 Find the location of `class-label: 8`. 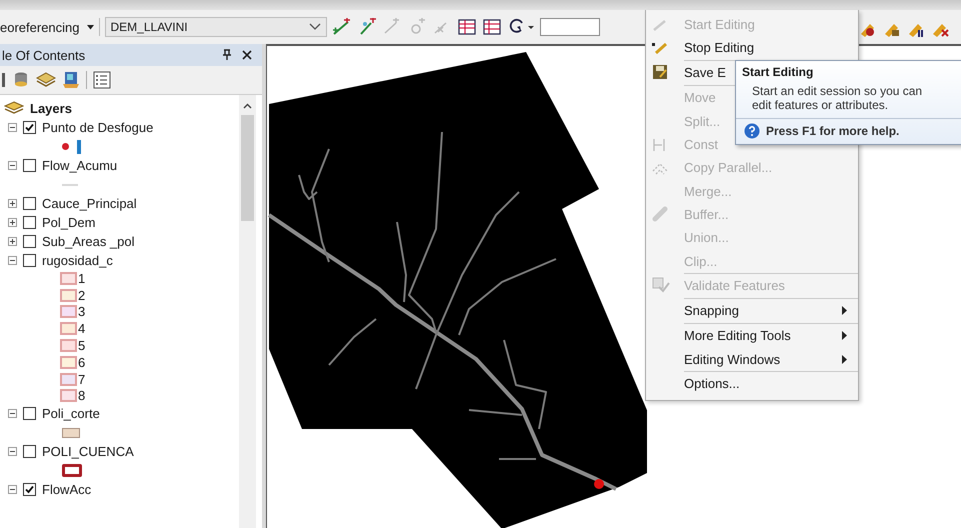

class-label: 8 is located at coordinates (82, 396).